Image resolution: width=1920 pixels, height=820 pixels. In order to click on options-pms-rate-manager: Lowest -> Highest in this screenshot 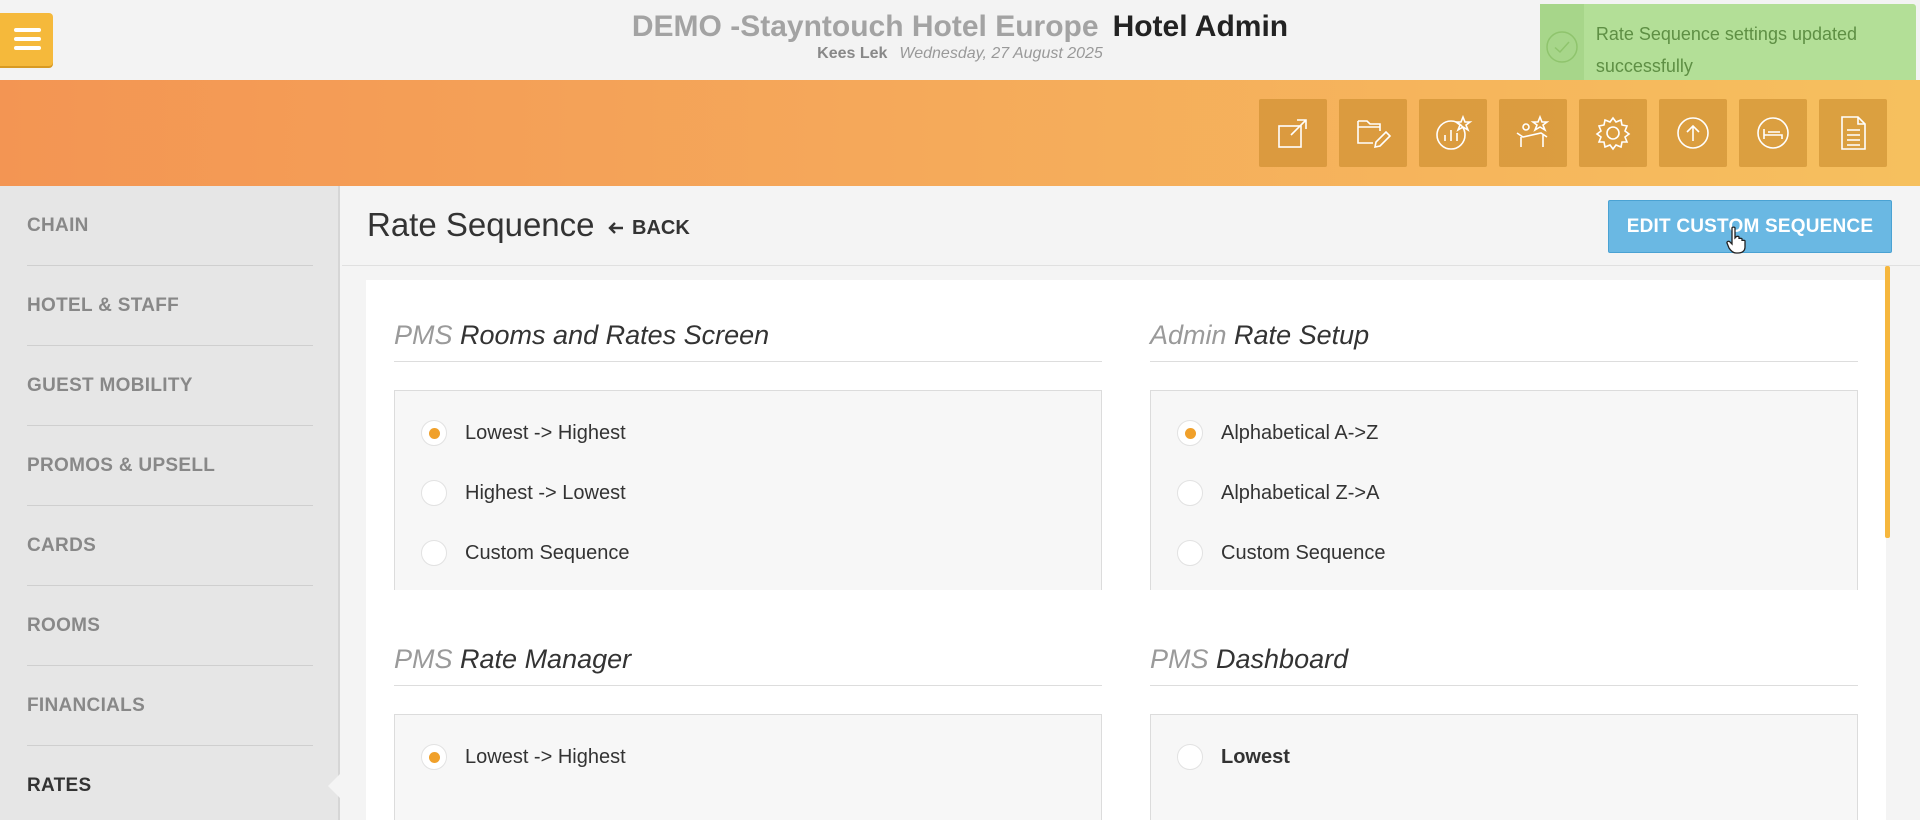, I will do `click(748, 767)`.